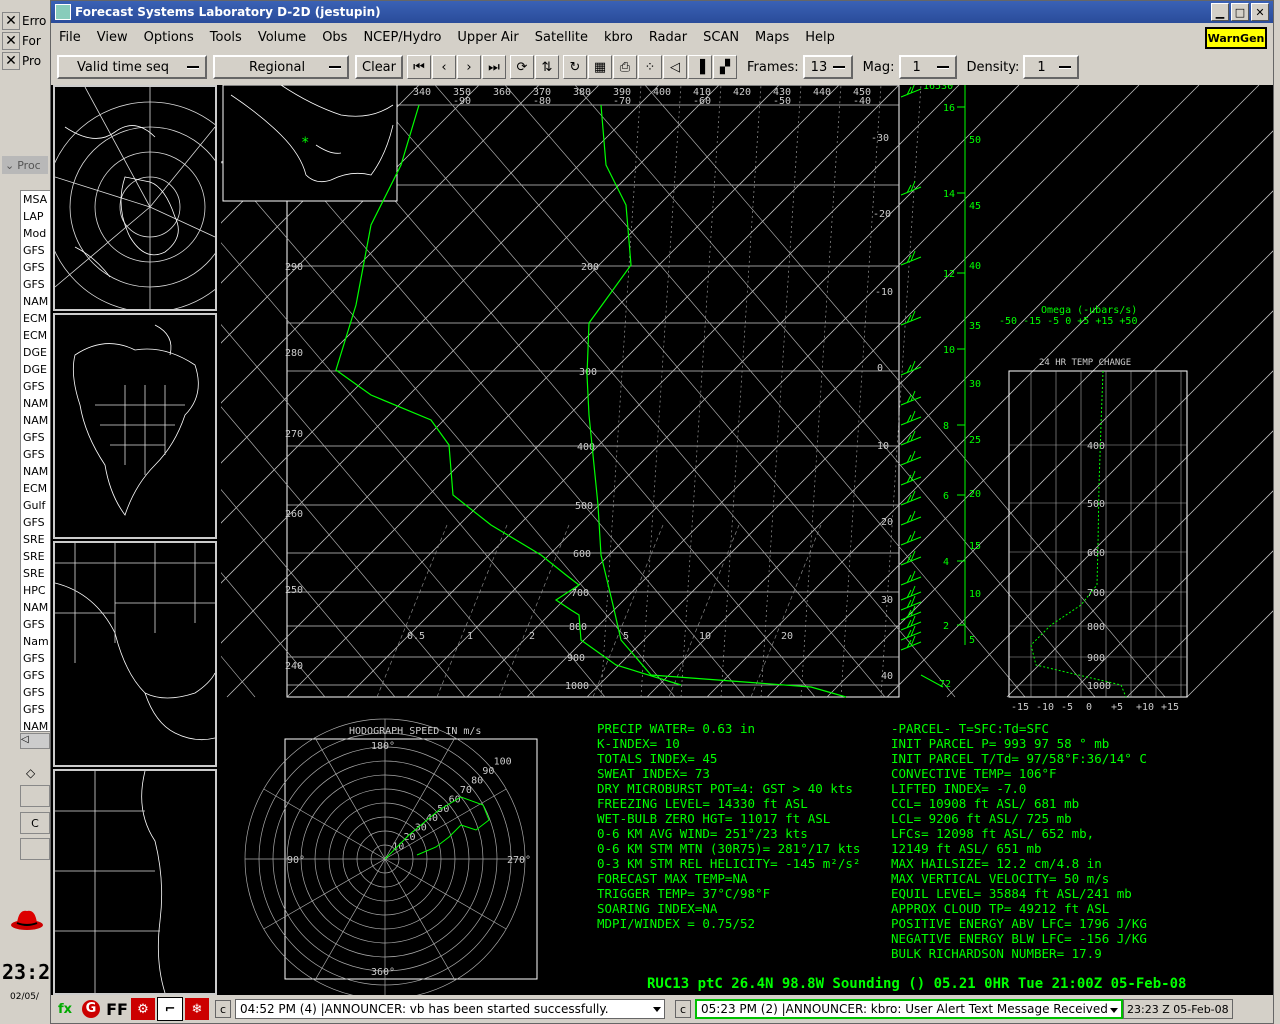 Image resolution: width=1280 pixels, height=1024 pixels. What do you see at coordinates (21, 41) in the screenshot?
I see `bg-row-forecast: ✕ For` at bounding box center [21, 41].